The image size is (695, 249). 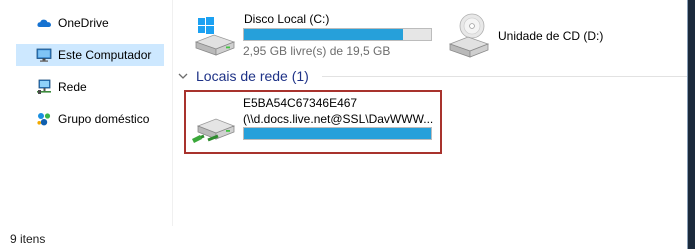 I want to click on chevron-down-icon, so click(x=183, y=76).